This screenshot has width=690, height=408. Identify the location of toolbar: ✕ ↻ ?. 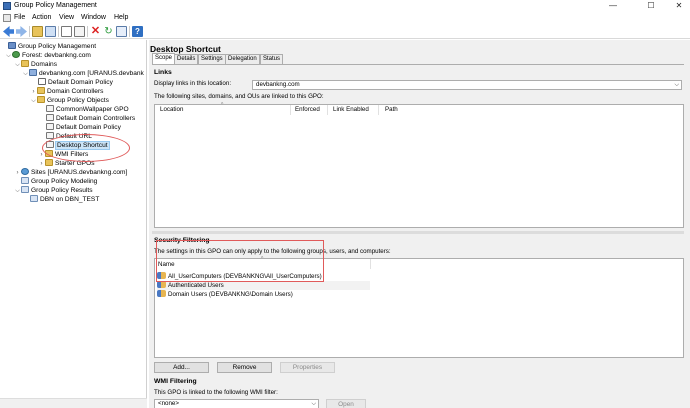
(345, 31).